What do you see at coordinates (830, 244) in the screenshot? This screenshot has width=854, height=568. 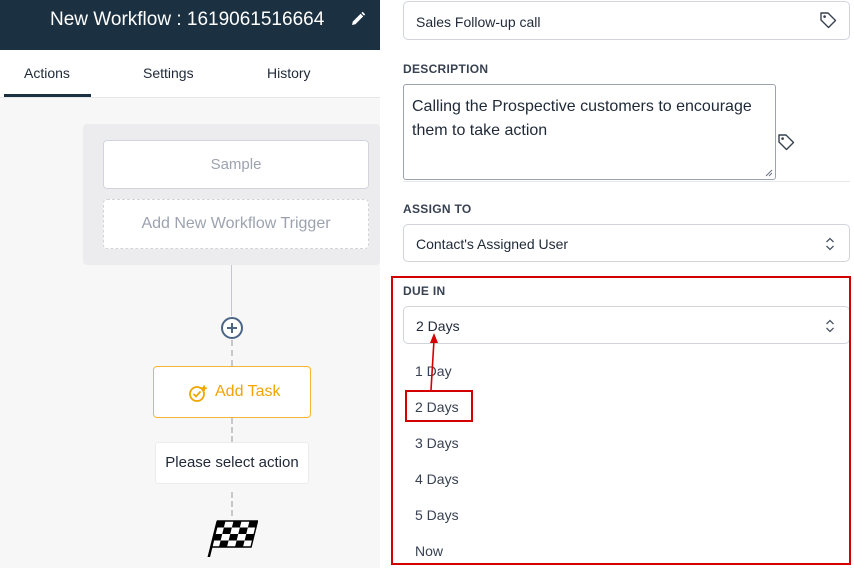 I see `chevron-updown-icon` at bounding box center [830, 244].